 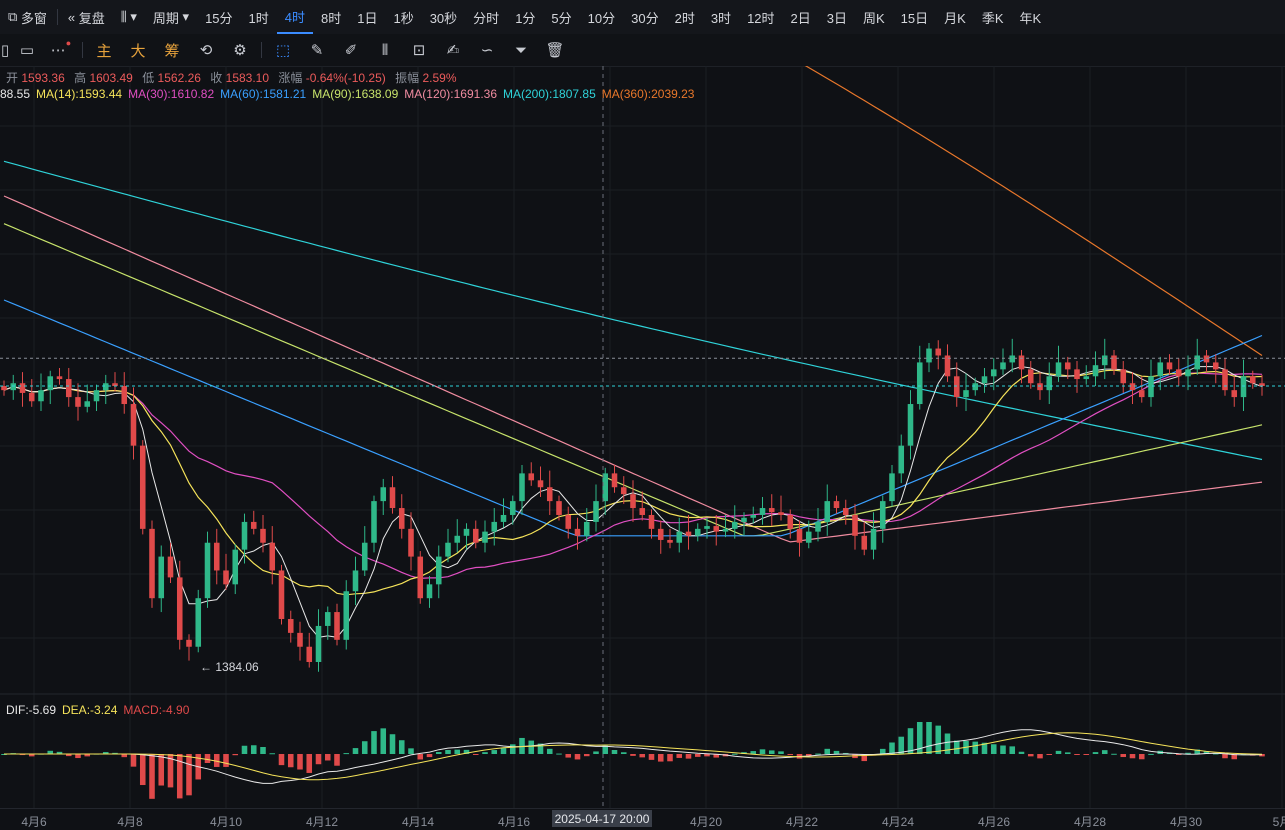 What do you see at coordinates (1030, 17) in the screenshot?
I see `interval-tab: 年K` at bounding box center [1030, 17].